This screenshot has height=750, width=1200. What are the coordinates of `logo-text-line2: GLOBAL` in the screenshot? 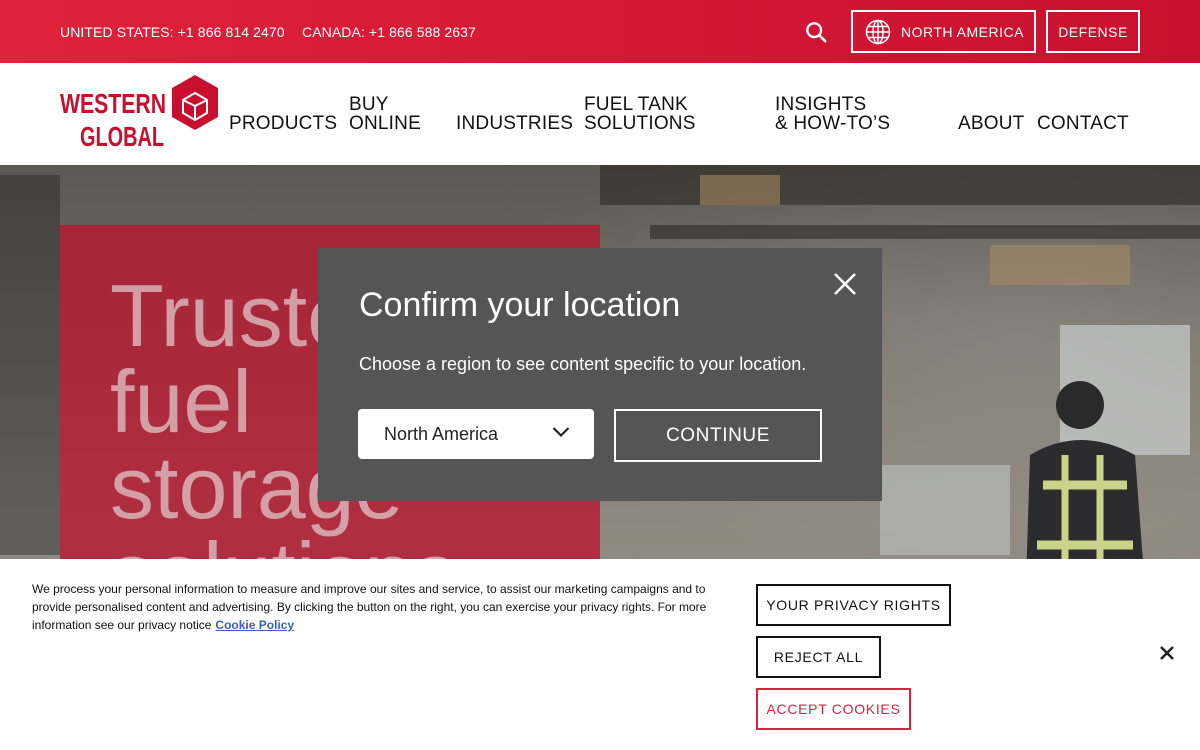 It's located at (122, 136).